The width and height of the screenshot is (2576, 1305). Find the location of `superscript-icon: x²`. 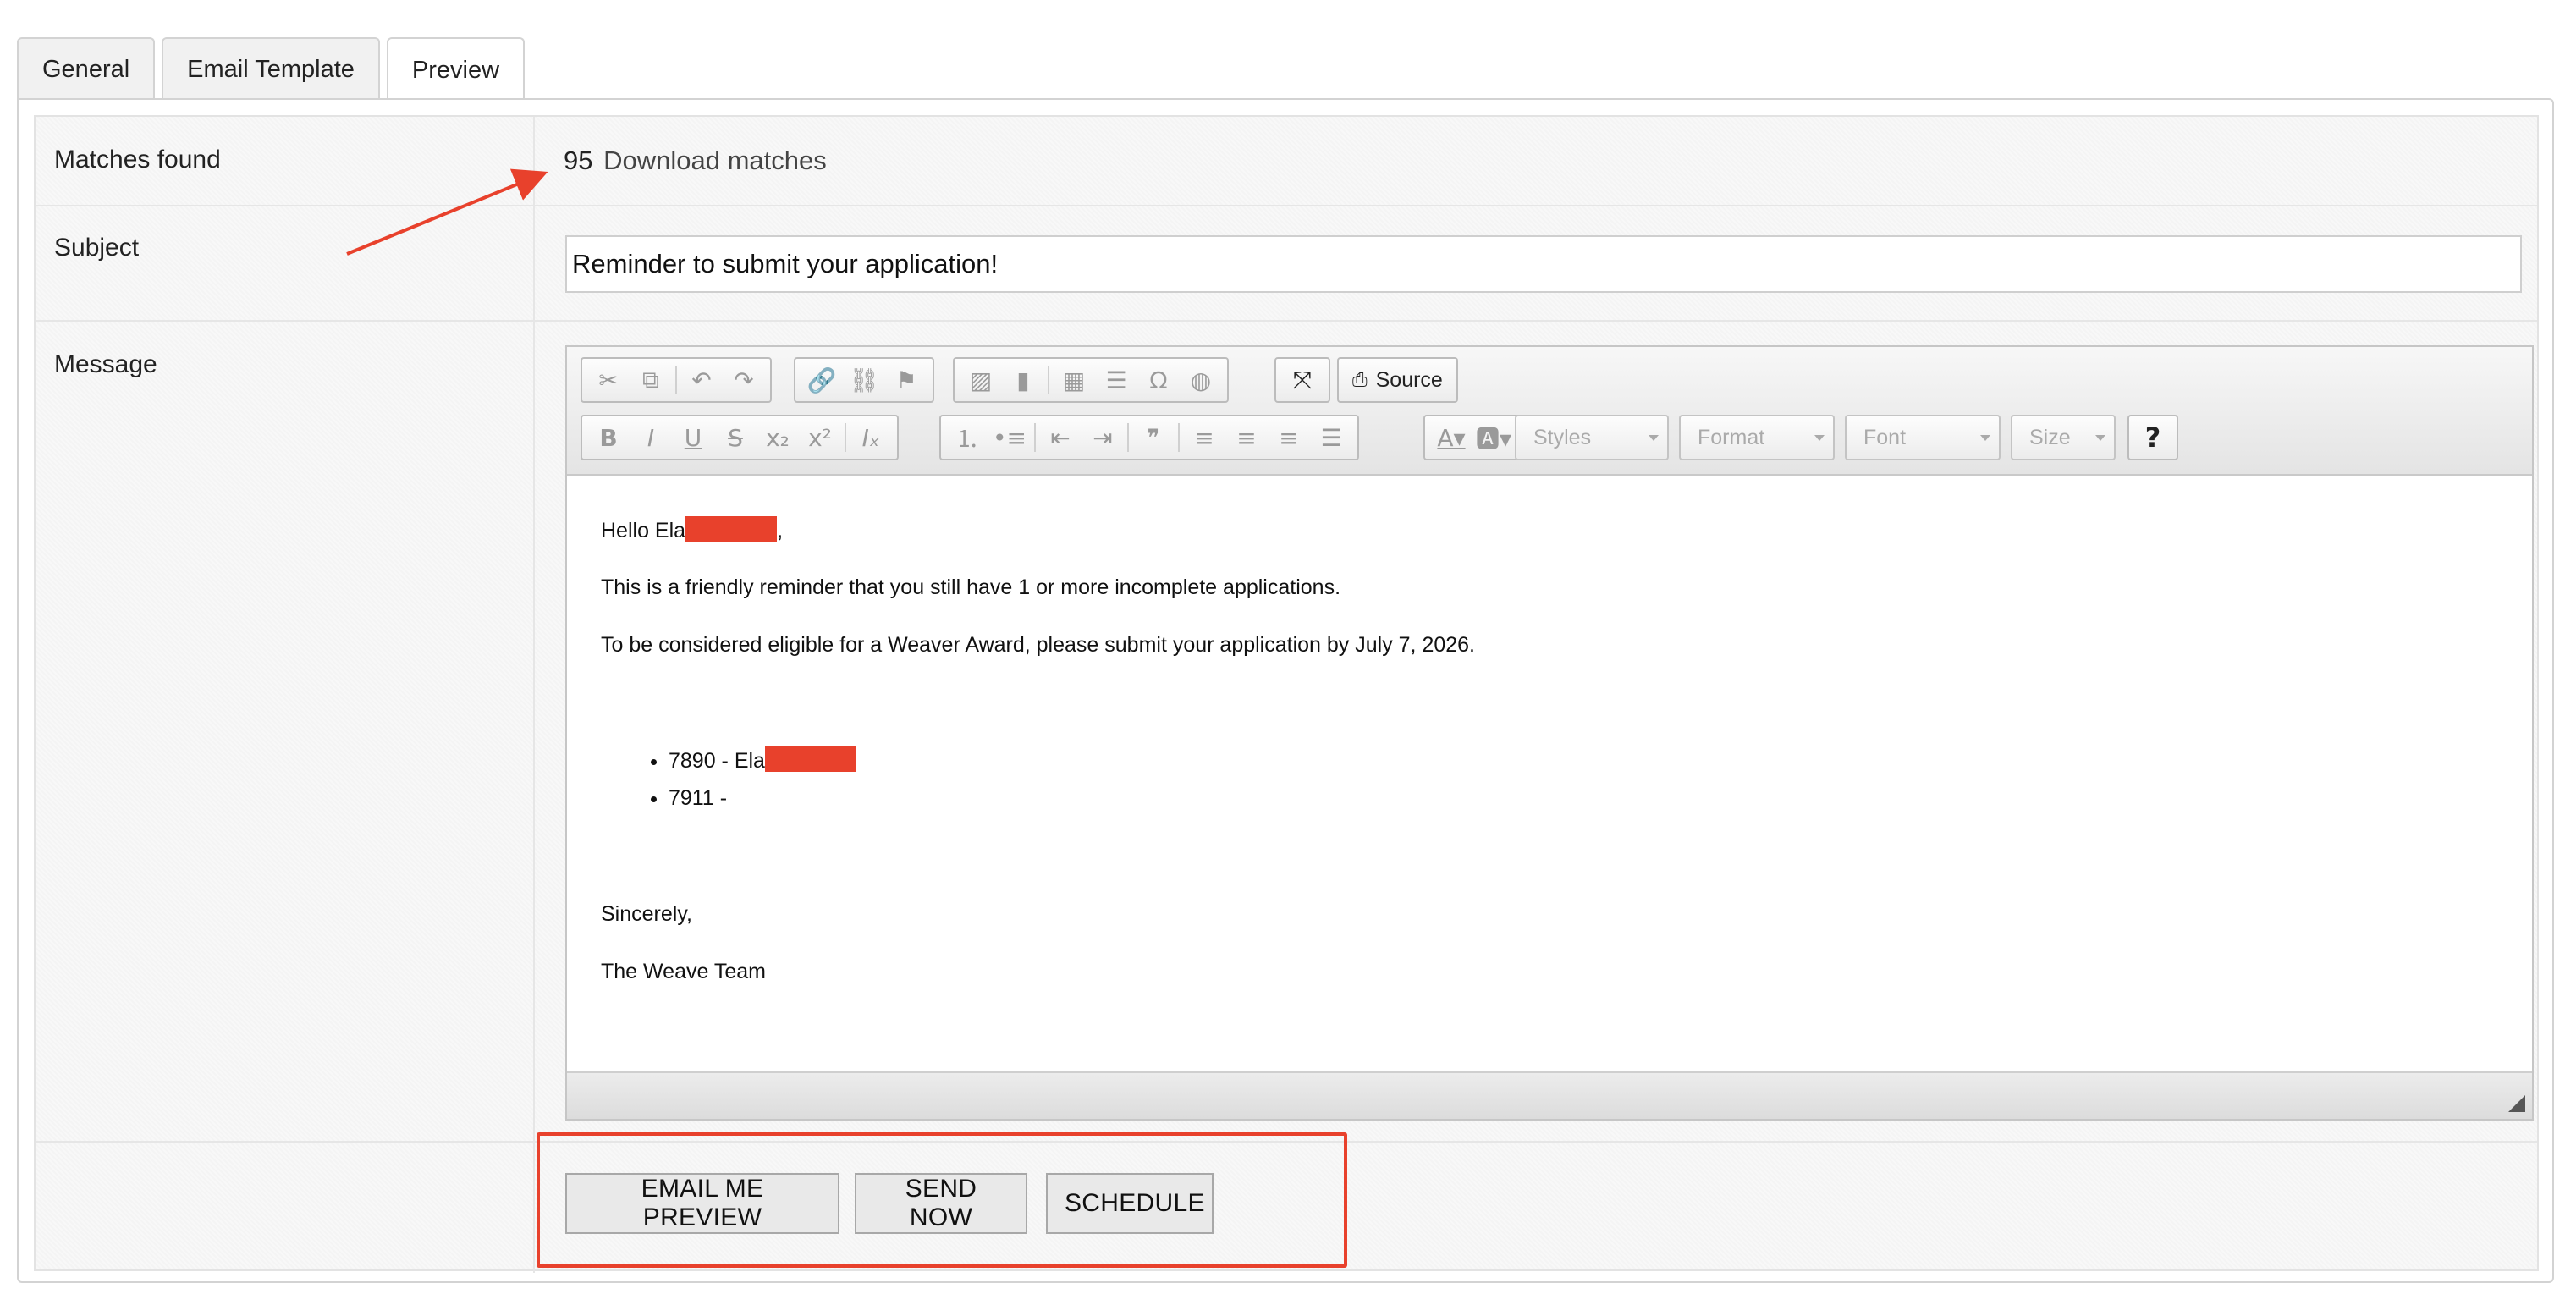

superscript-icon: x² is located at coordinates (820, 438).